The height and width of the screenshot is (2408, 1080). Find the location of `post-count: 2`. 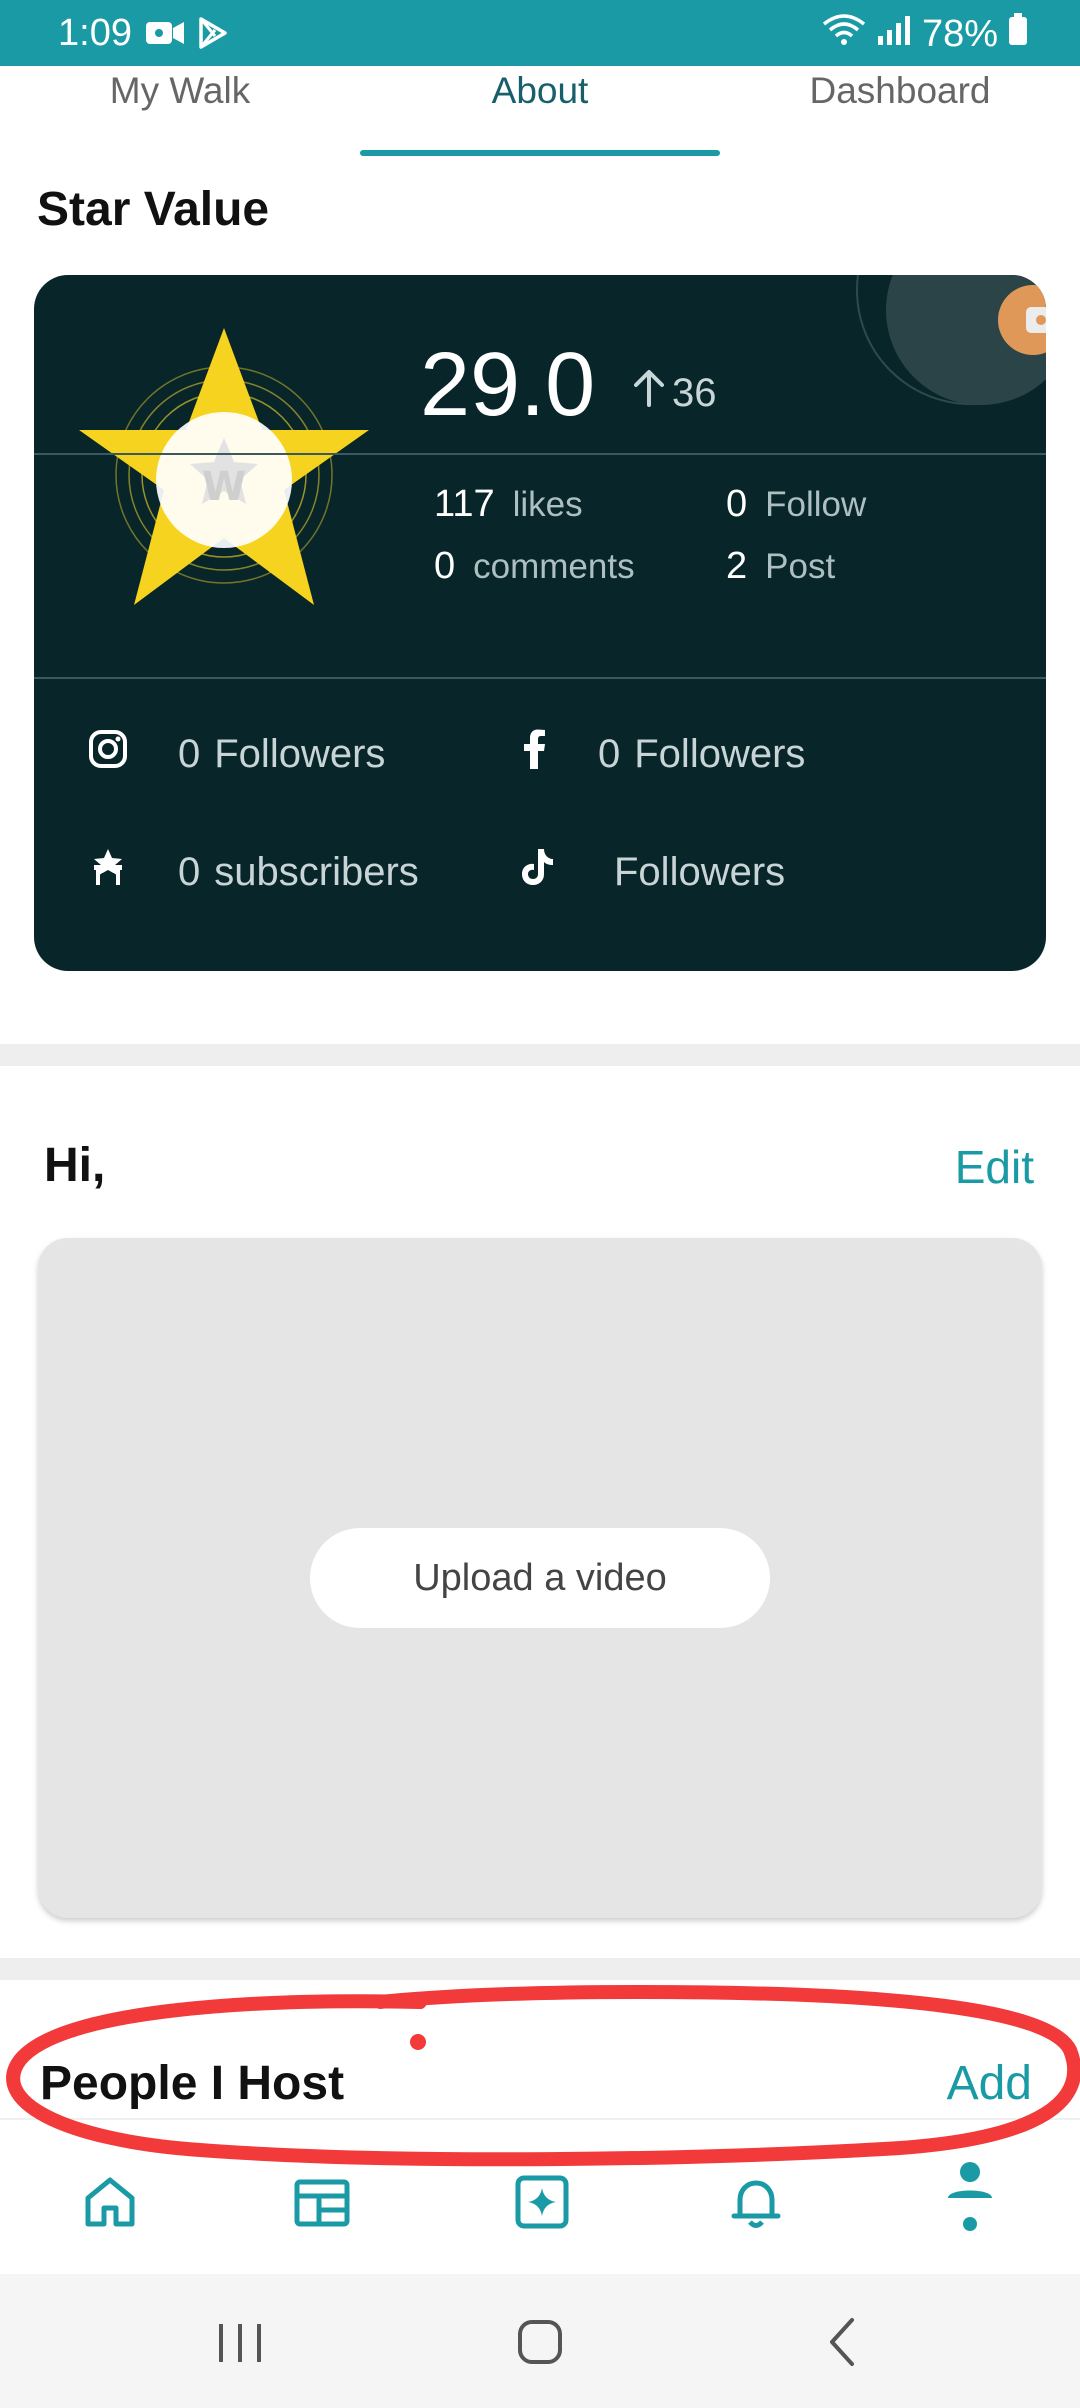

post-count: 2 is located at coordinates (737, 566).